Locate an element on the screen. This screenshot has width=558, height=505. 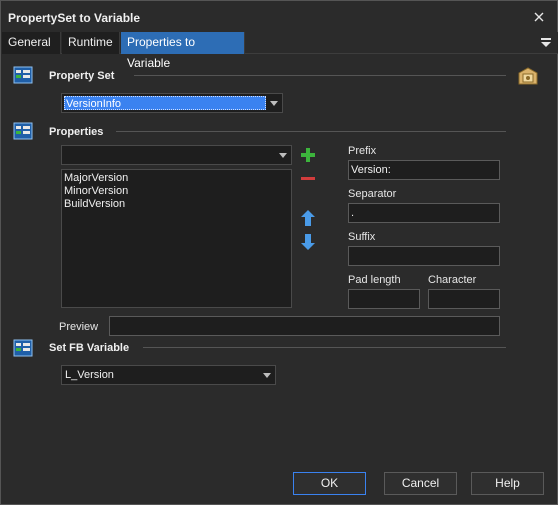
tab-runtime-label: Runtime is located at coordinates (90, 42).